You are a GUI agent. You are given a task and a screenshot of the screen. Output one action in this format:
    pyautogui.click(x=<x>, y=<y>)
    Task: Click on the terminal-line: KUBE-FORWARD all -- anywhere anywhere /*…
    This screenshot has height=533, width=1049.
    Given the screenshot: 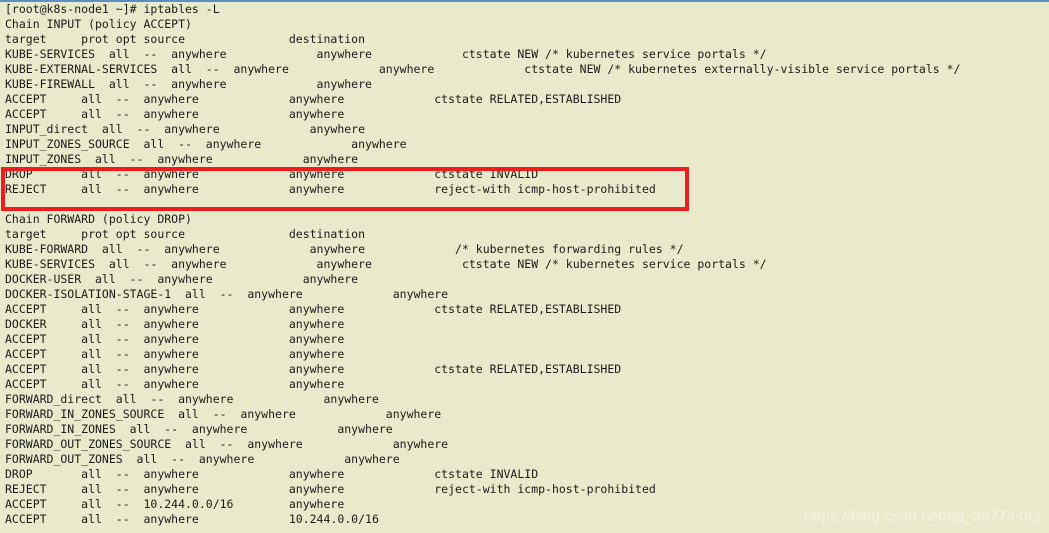 What is the action you would take?
    pyautogui.click(x=344, y=249)
    